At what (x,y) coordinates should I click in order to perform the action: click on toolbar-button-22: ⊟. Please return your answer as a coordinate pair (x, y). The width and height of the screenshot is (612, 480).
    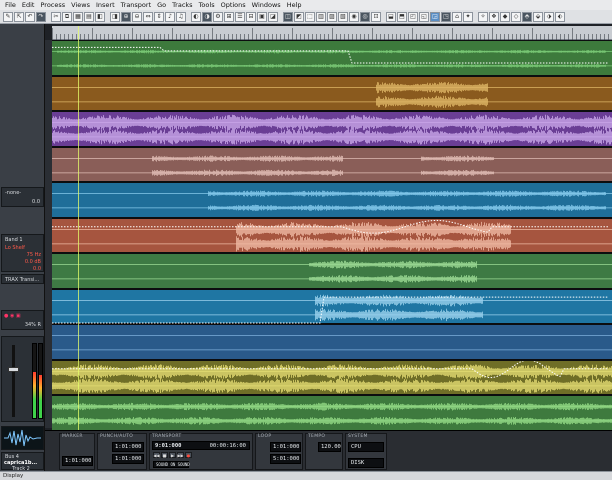
    Looking at the image, I should click on (251, 16).